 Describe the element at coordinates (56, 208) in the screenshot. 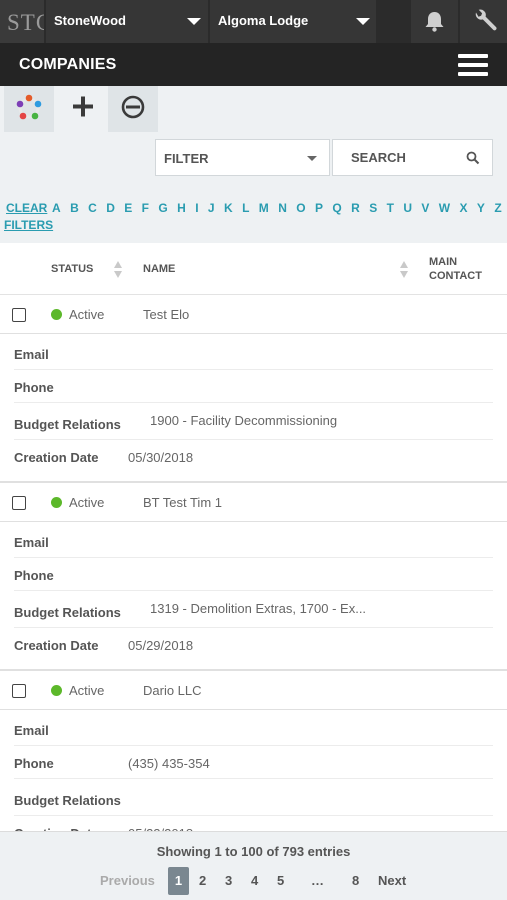

I see `letter-filter-a: A` at that location.